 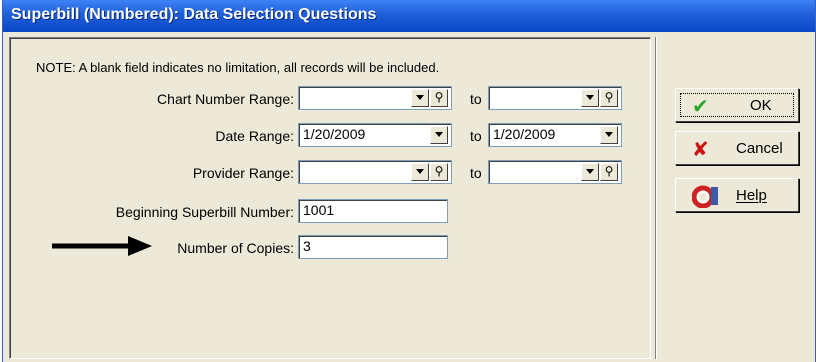 I want to click on provider-from-lookup-button: ⚲, so click(x=439, y=172).